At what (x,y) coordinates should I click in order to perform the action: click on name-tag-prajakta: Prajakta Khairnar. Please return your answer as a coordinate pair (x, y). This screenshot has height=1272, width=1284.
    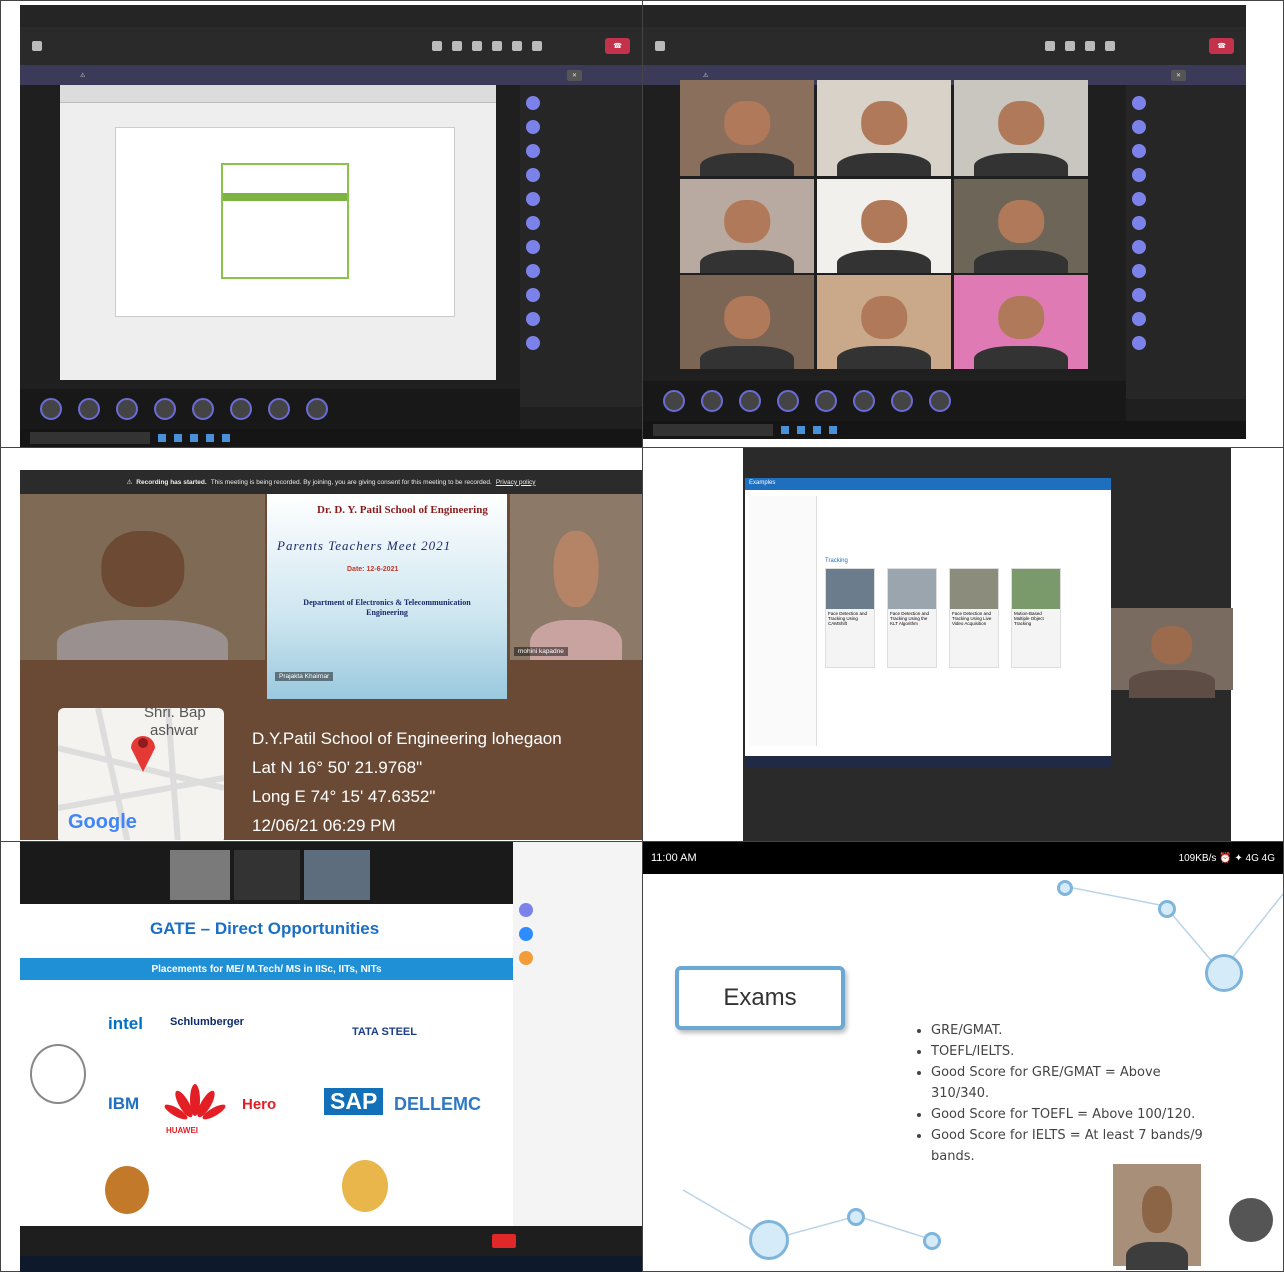
    Looking at the image, I should click on (304, 676).